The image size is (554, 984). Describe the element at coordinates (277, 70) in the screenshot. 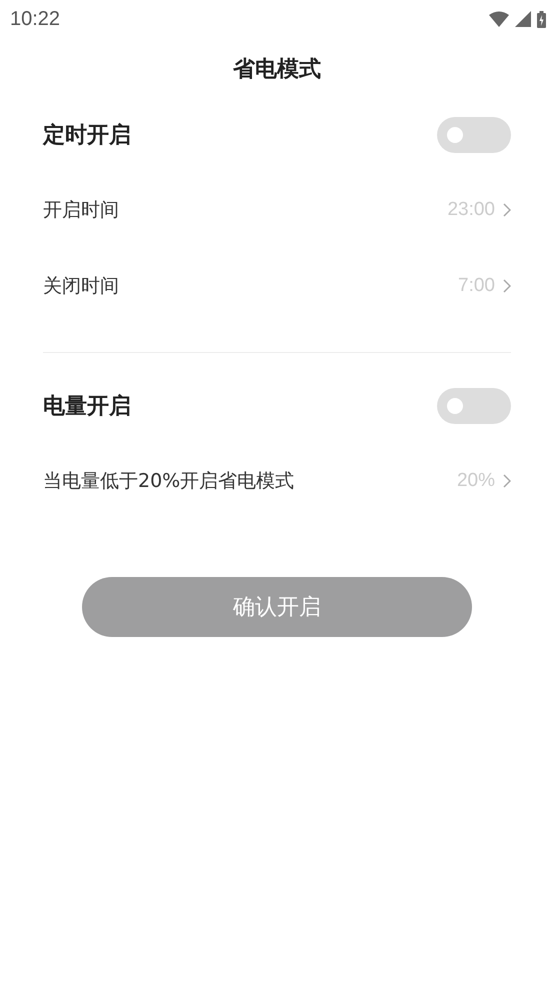

I see `page-title: 省电模式` at that location.